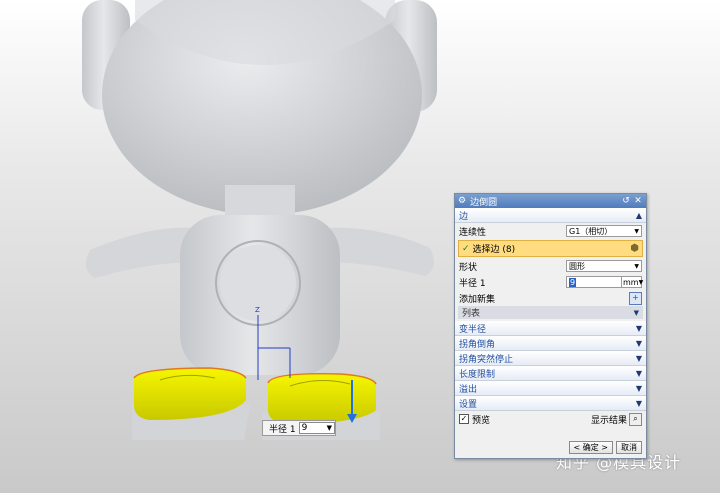 This screenshot has width=720, height=493. Describe the element at coordinates (550, 201) in the screenshot. I see `dialog-titlebar: ⚙ 边倒圆 ↺ ✕` at that location.